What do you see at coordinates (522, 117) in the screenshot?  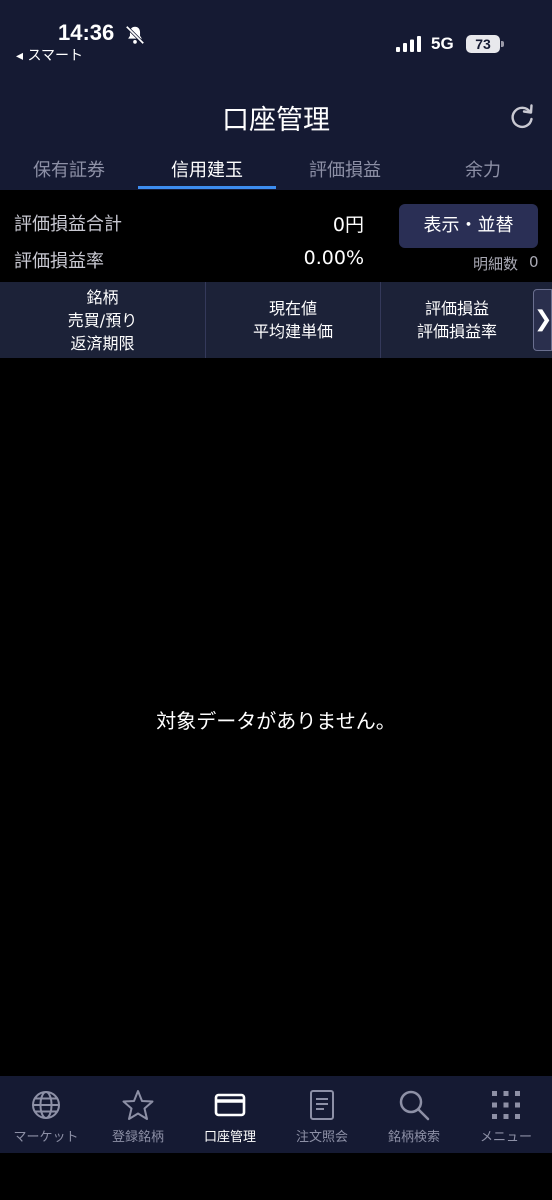 I see `refresh-icon` at bounding box center [522, 117].